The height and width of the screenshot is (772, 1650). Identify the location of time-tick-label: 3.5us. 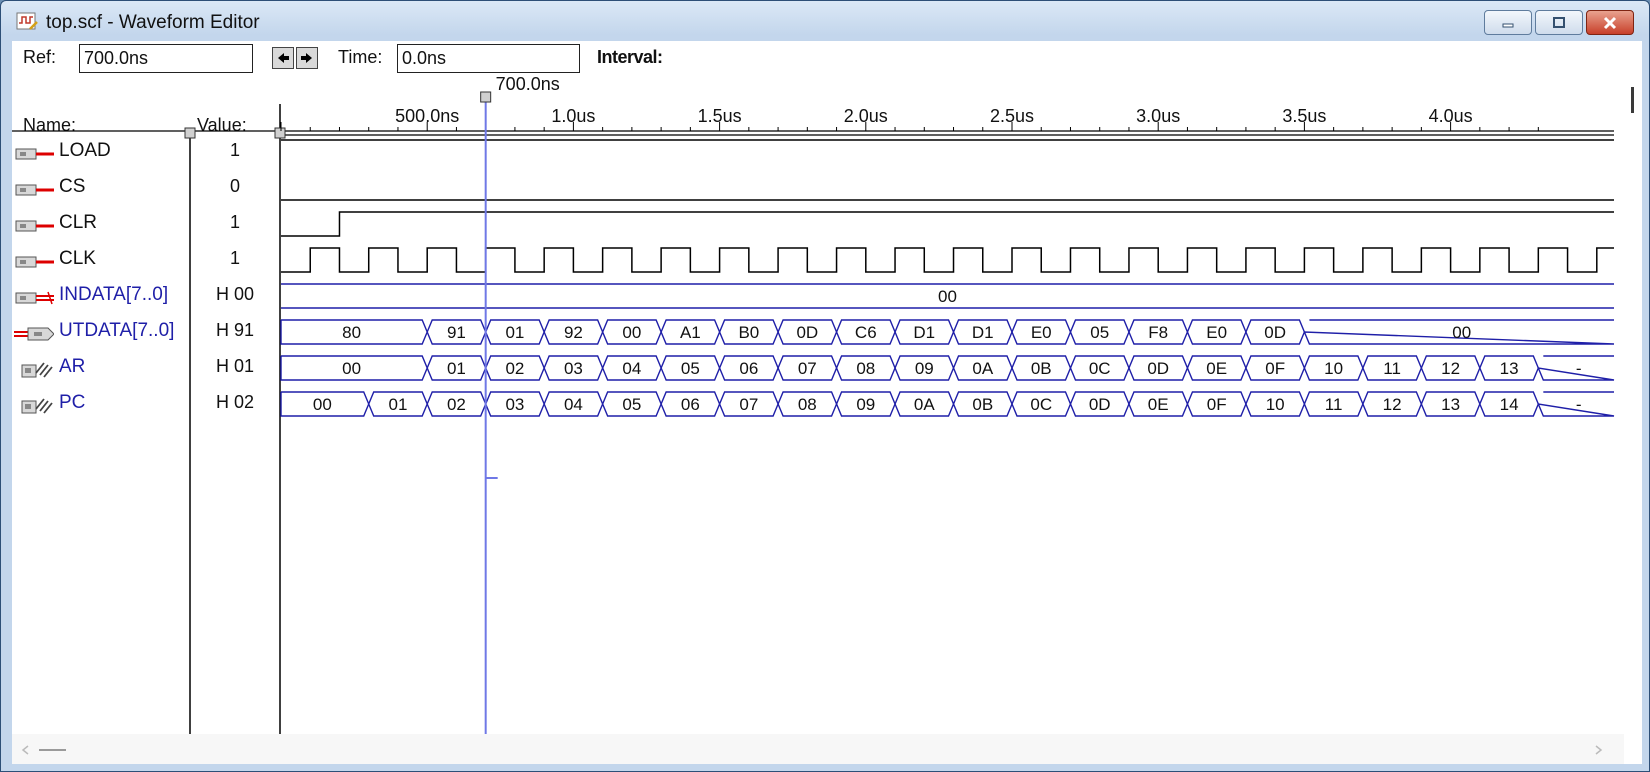
(1304, 116).